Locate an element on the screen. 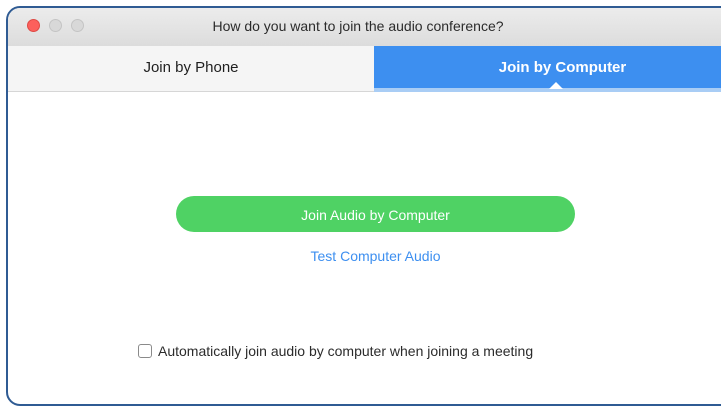 The width and height of the screenshot is (721, 406). auto-join-checkbox is located at coordinates (145, 351).